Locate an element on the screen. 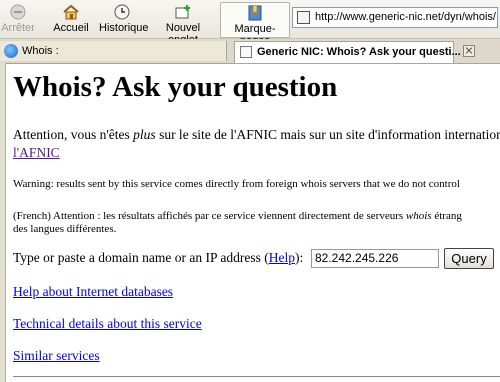  technical-details-line: Technical details about this service is located at coordinates (107, 324).